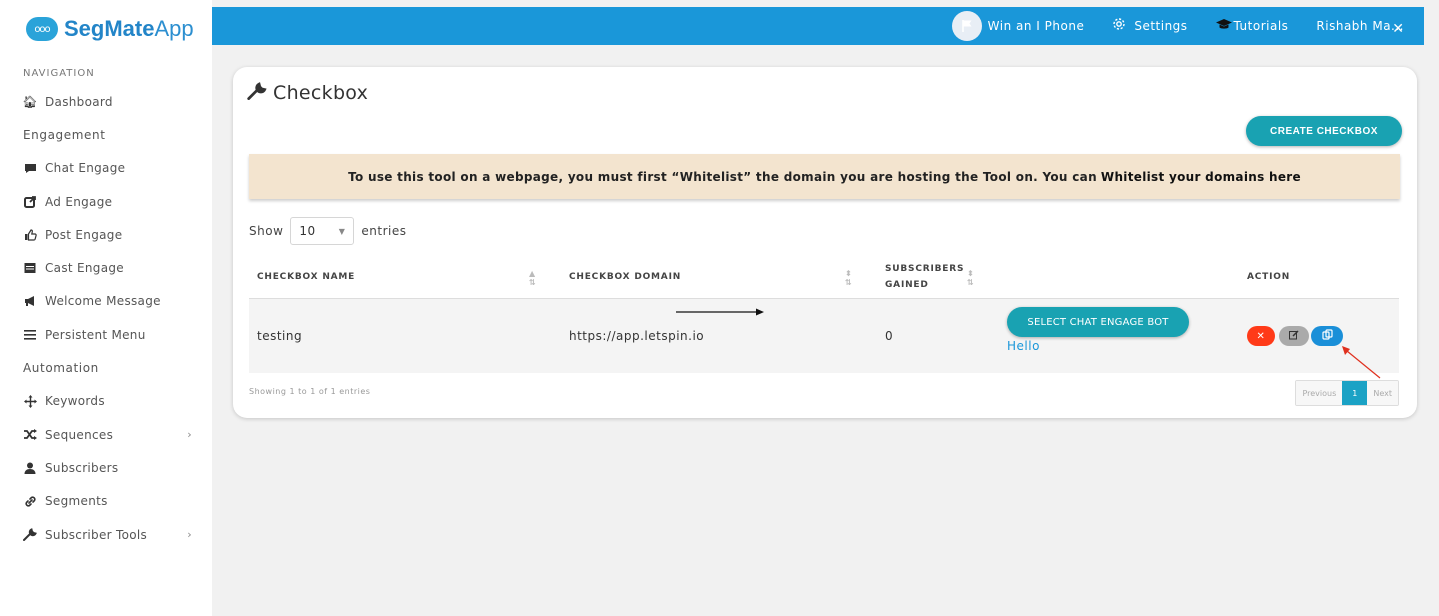 The image size is (1439, 616). Describe the element at coordinates (1324, 131) in the screenshot. I see `create-checkbox-button: CREATE CHECKBOX` at that location.